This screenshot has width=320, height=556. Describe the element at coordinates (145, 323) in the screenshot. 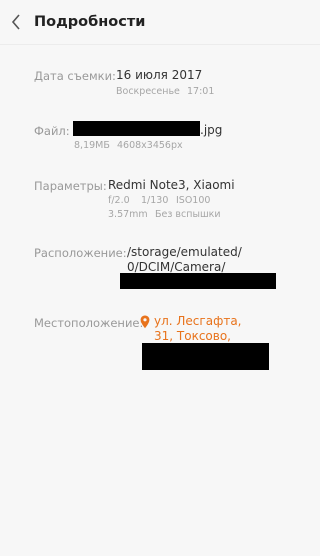

I see `location-pin-icon` at that location.